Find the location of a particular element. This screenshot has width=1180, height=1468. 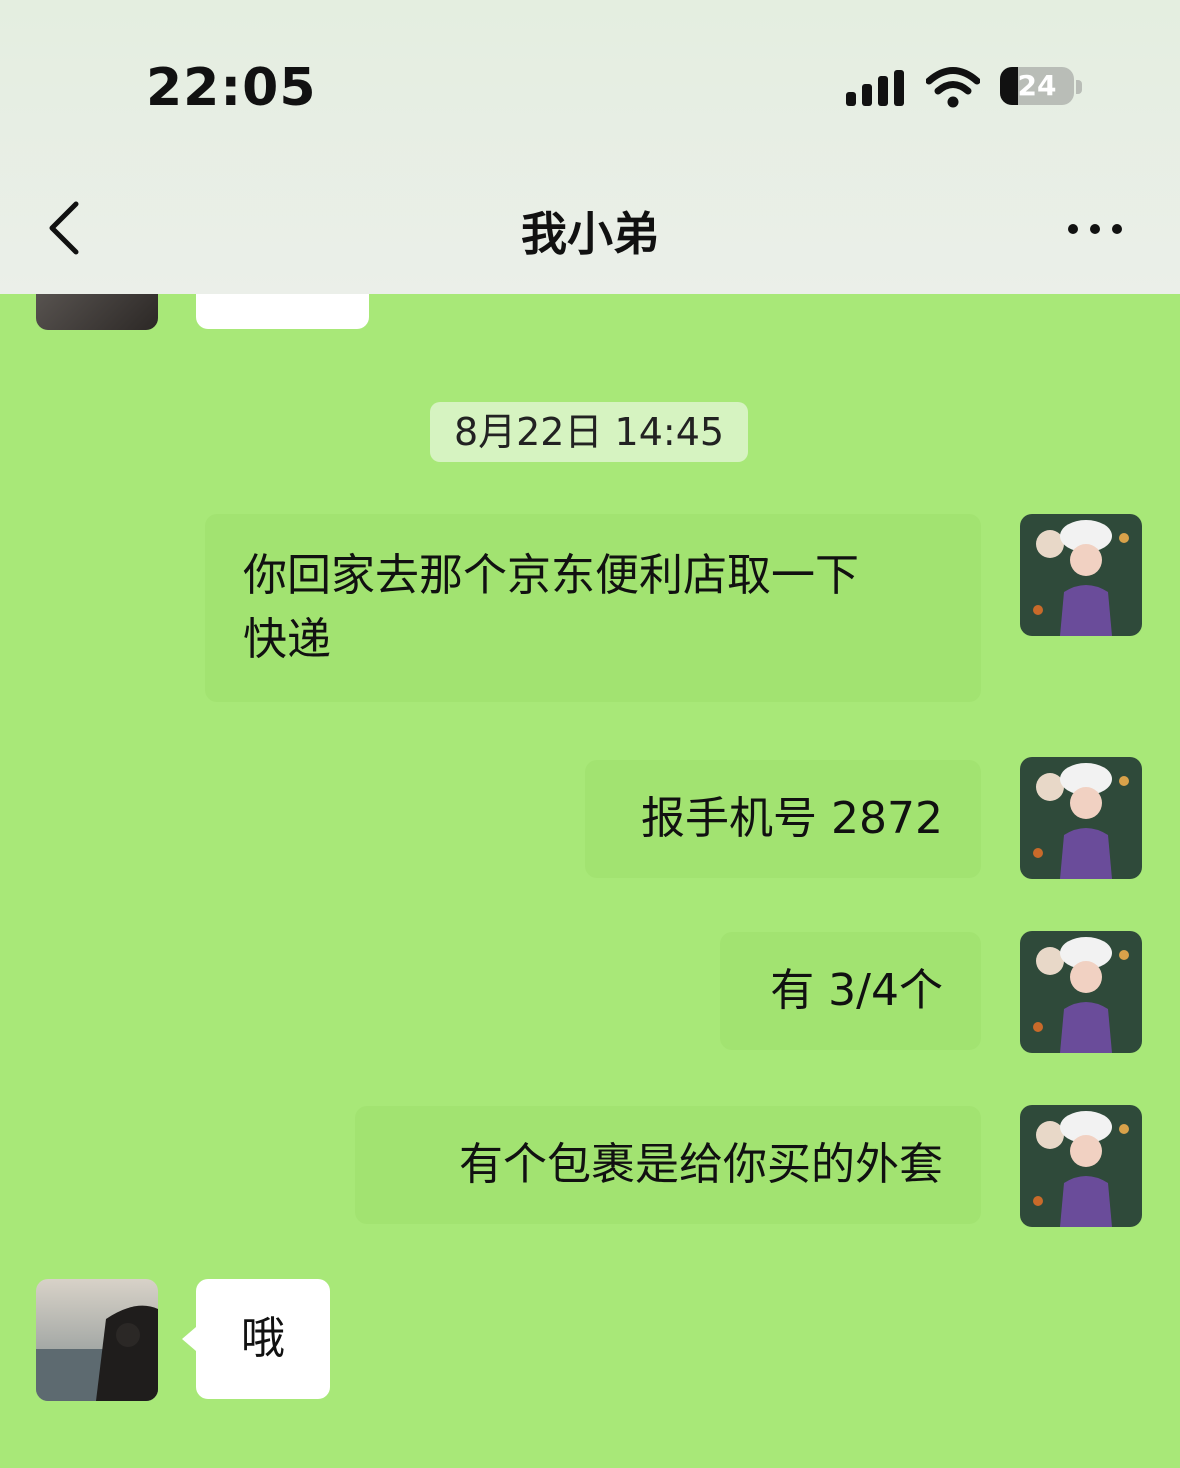

contact-avatar is located at coordinates (97, 1340).